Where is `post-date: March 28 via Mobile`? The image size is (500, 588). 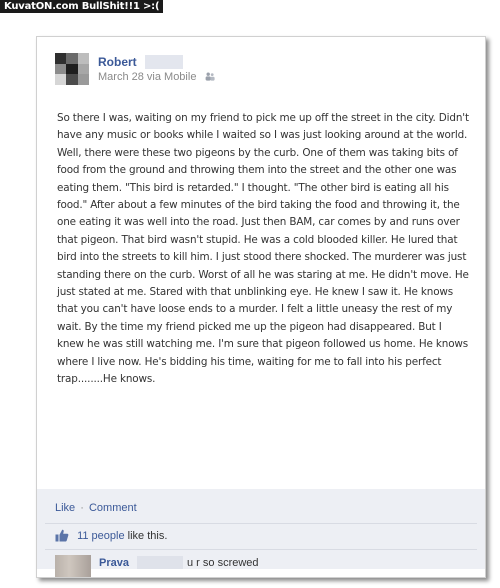
post-date: March 28 via Mobile is located at coordinates (147, 77).